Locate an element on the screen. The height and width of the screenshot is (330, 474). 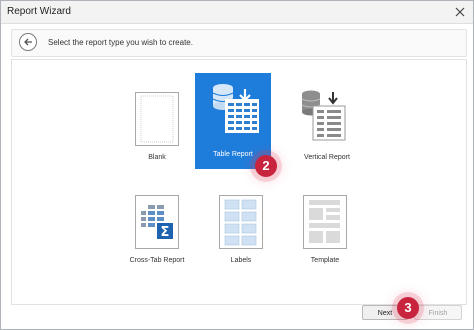
report-type-label: Vertical Report is located at coordinates (327, 157).